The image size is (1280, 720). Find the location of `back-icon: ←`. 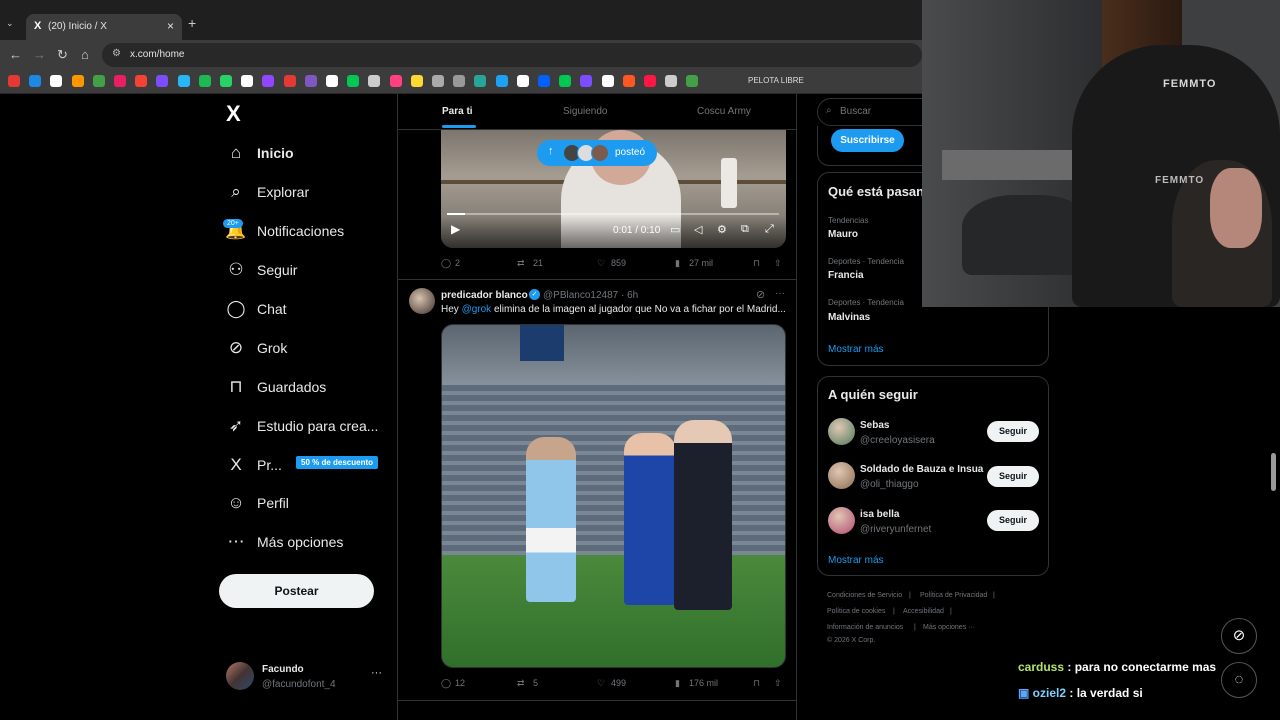

back-icon: ← is located at coordinates (15, 54).